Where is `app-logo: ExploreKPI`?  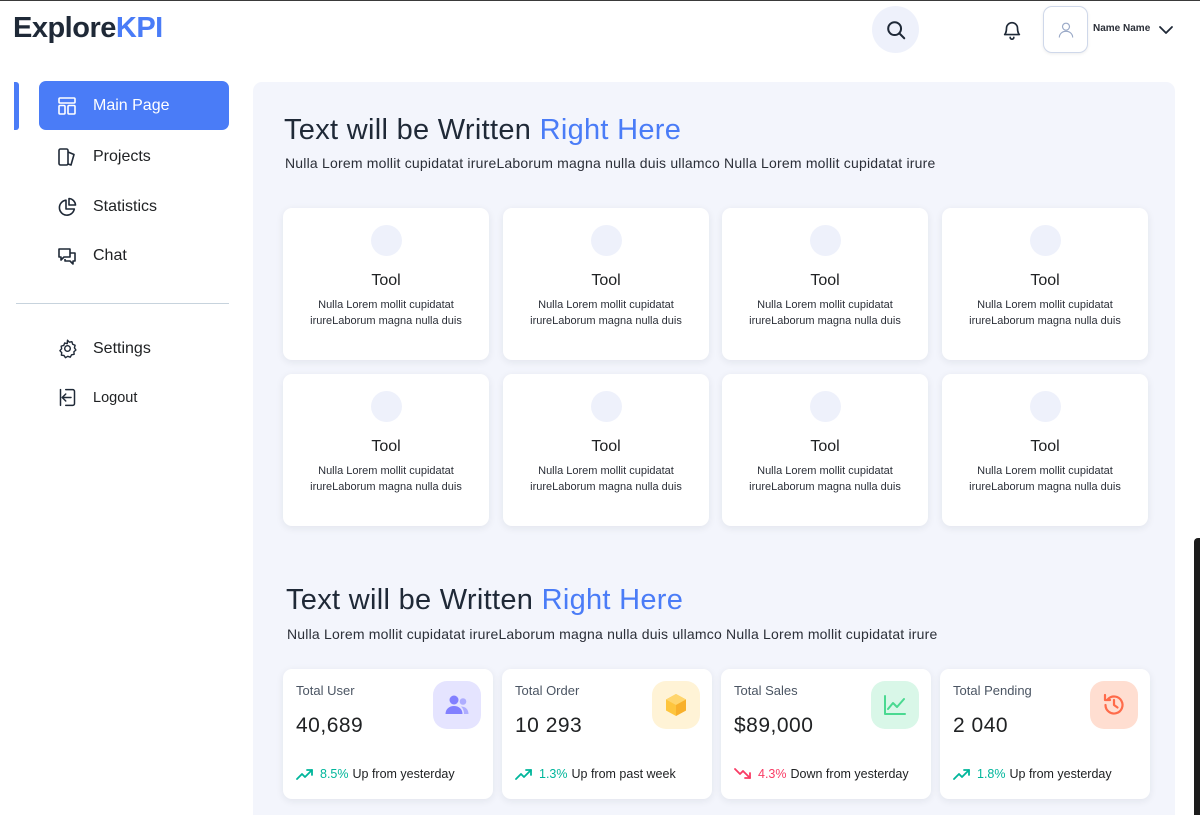 app-logo: ExploreKPI is located at coordinates (88, 28).